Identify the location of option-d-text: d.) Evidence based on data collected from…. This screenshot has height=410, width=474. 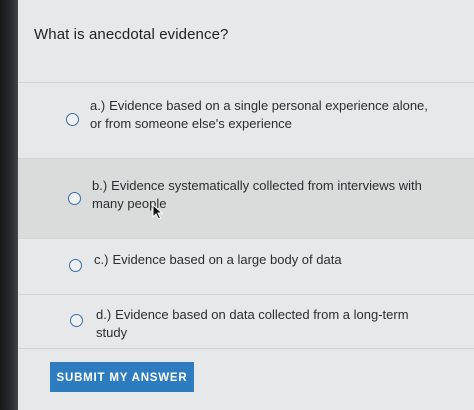
(252, 323).